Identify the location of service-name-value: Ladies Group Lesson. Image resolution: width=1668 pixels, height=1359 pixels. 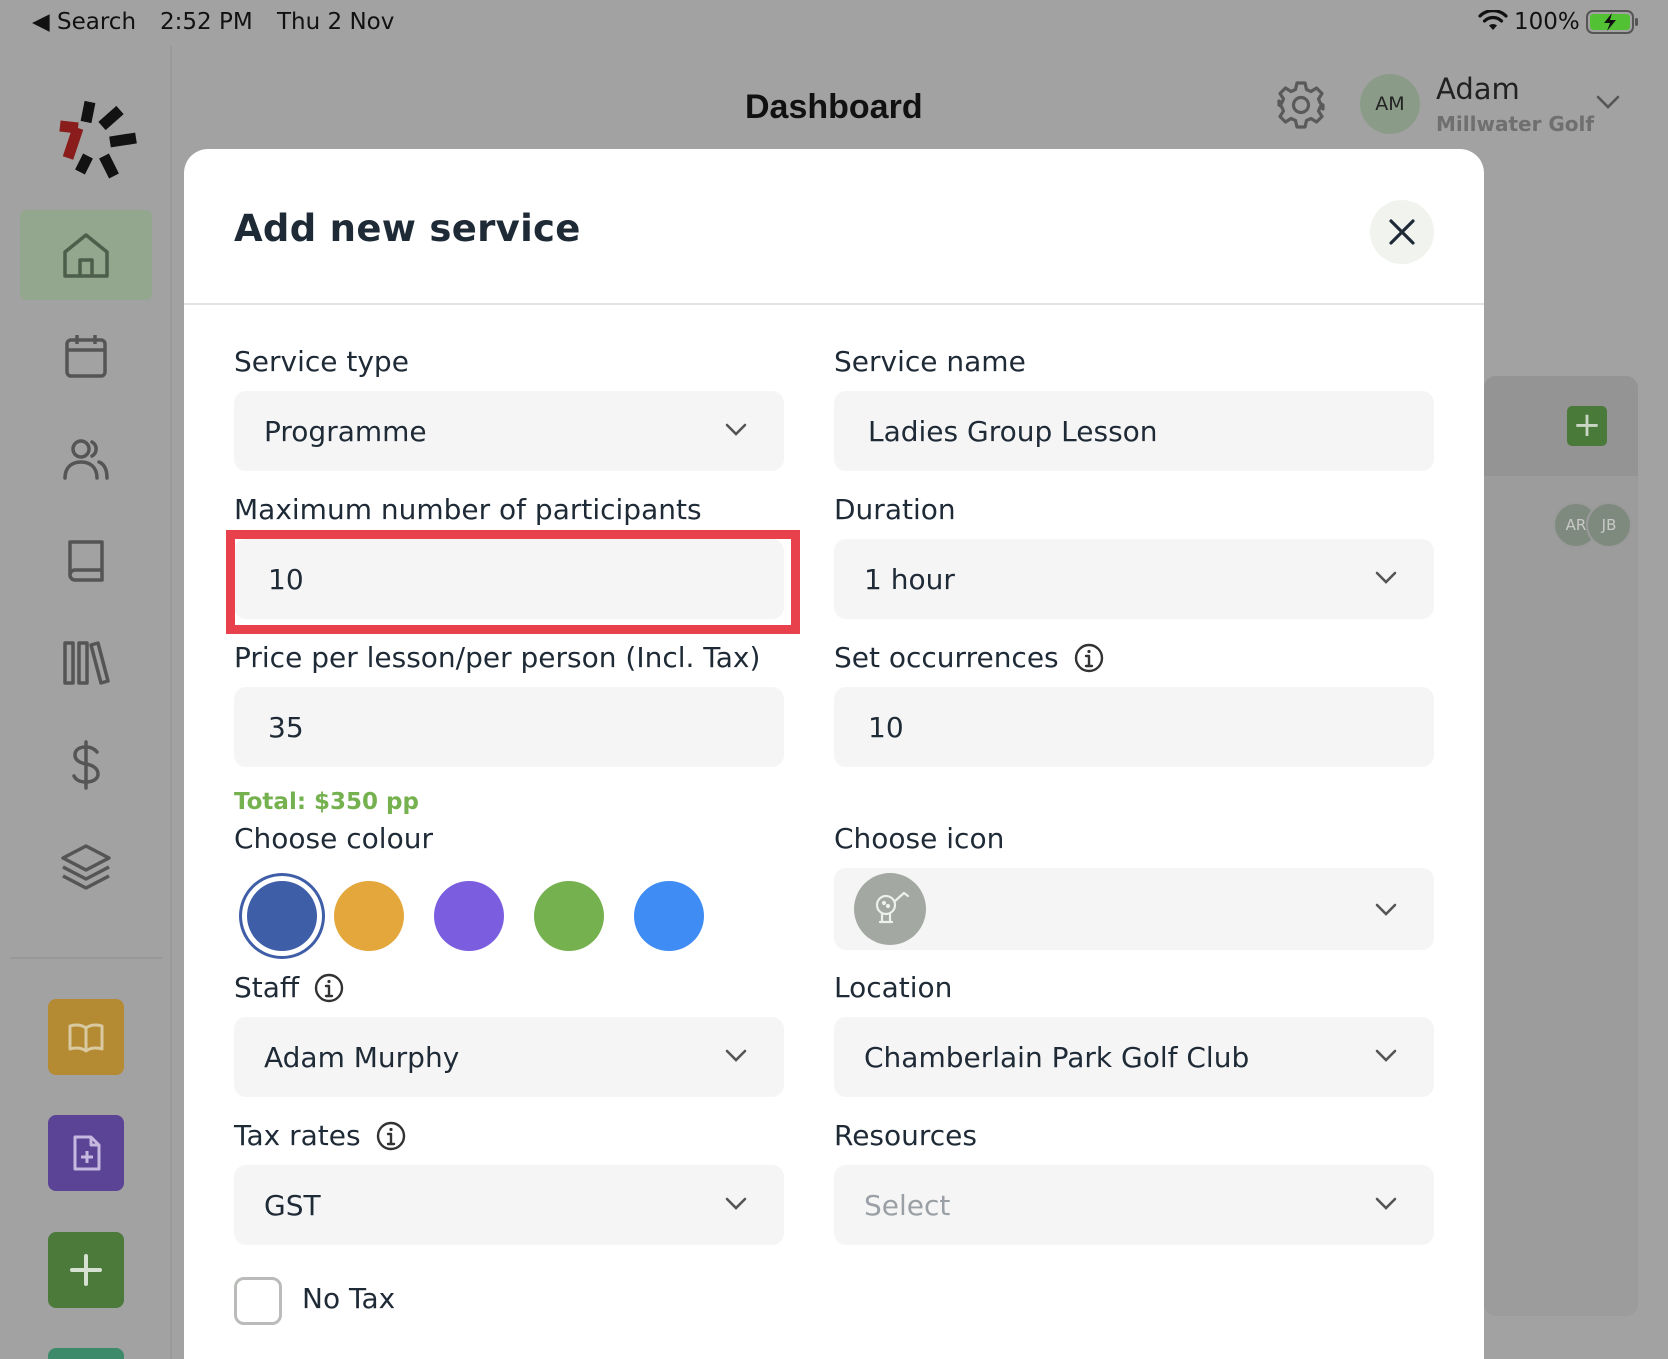
(1013, 431).